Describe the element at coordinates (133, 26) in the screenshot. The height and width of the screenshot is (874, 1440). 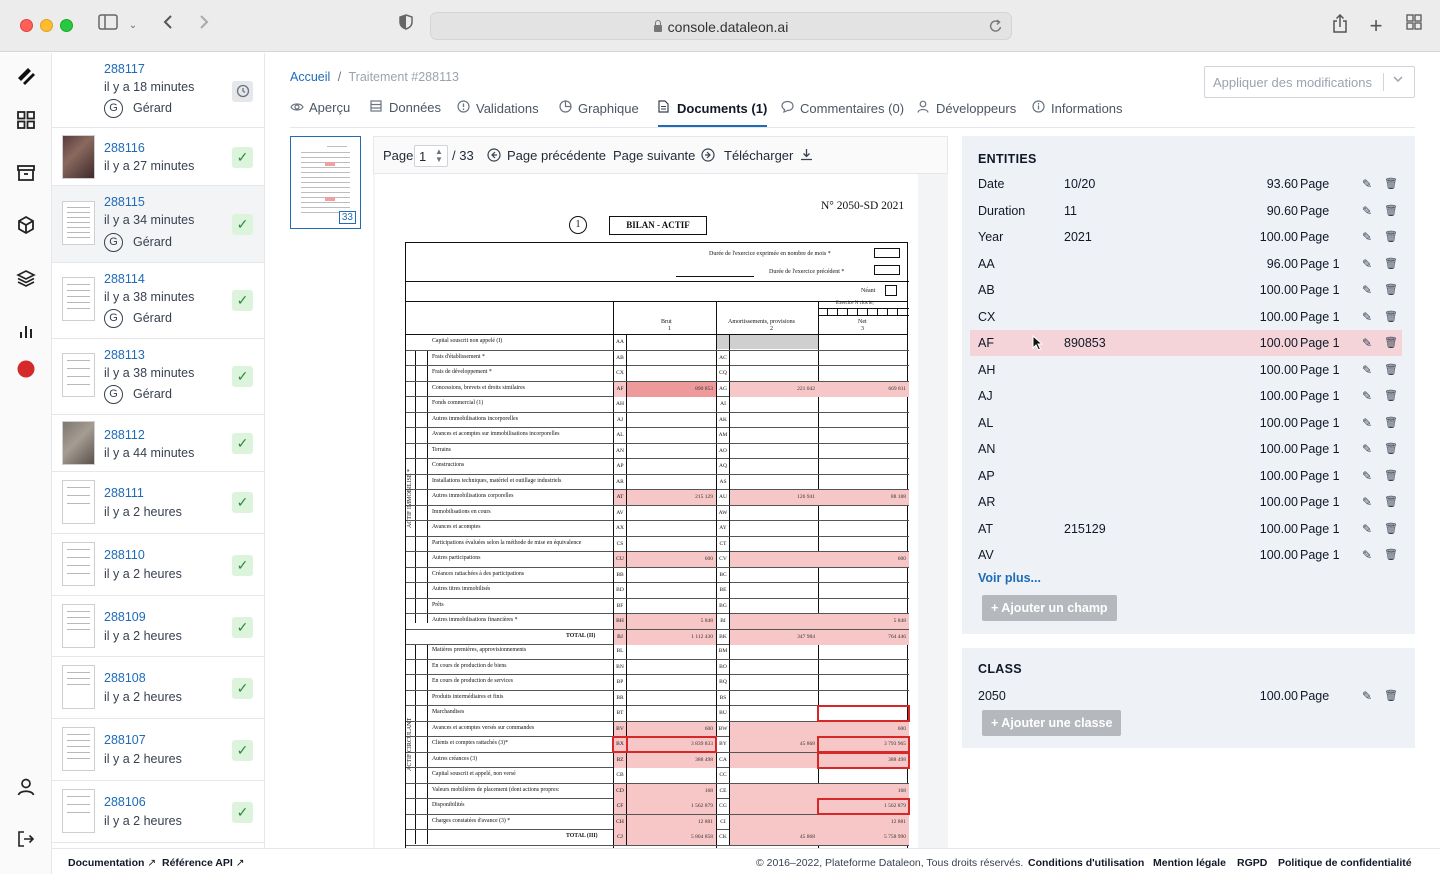
I see `chevron-down-icon: ⌄` at that location.